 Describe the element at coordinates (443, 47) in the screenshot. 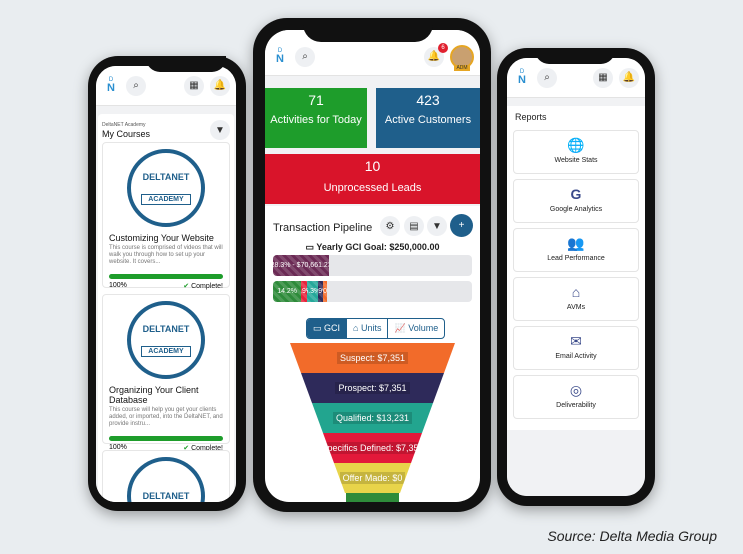

I see `notification-count: 6` at that location.